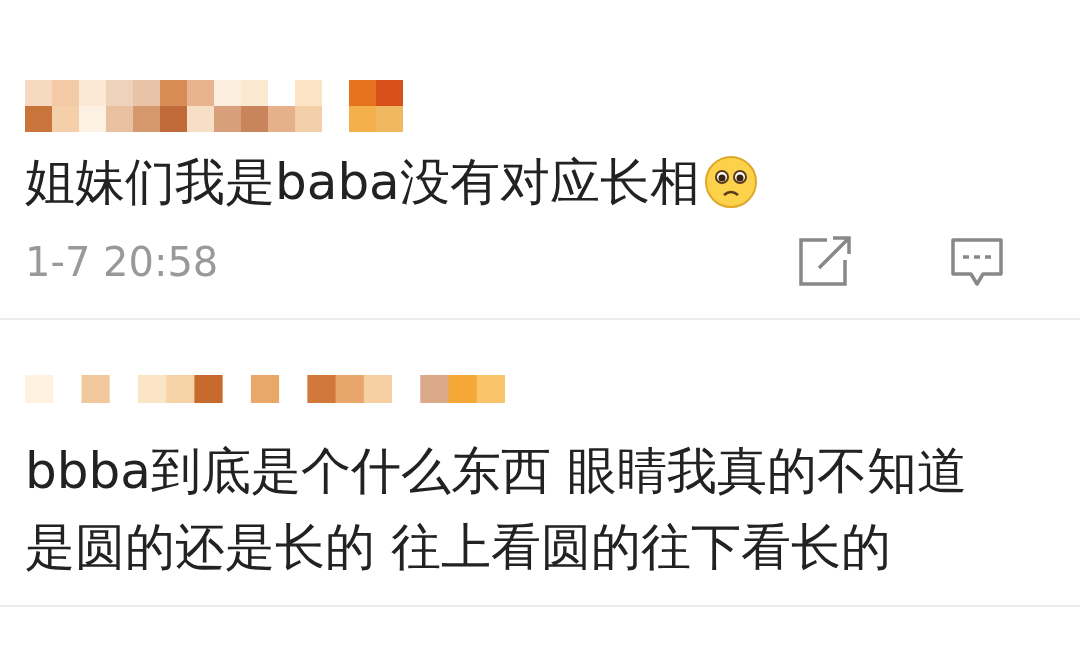  I want to click on timestamp: 1-7 20:58, so click(122, 262).